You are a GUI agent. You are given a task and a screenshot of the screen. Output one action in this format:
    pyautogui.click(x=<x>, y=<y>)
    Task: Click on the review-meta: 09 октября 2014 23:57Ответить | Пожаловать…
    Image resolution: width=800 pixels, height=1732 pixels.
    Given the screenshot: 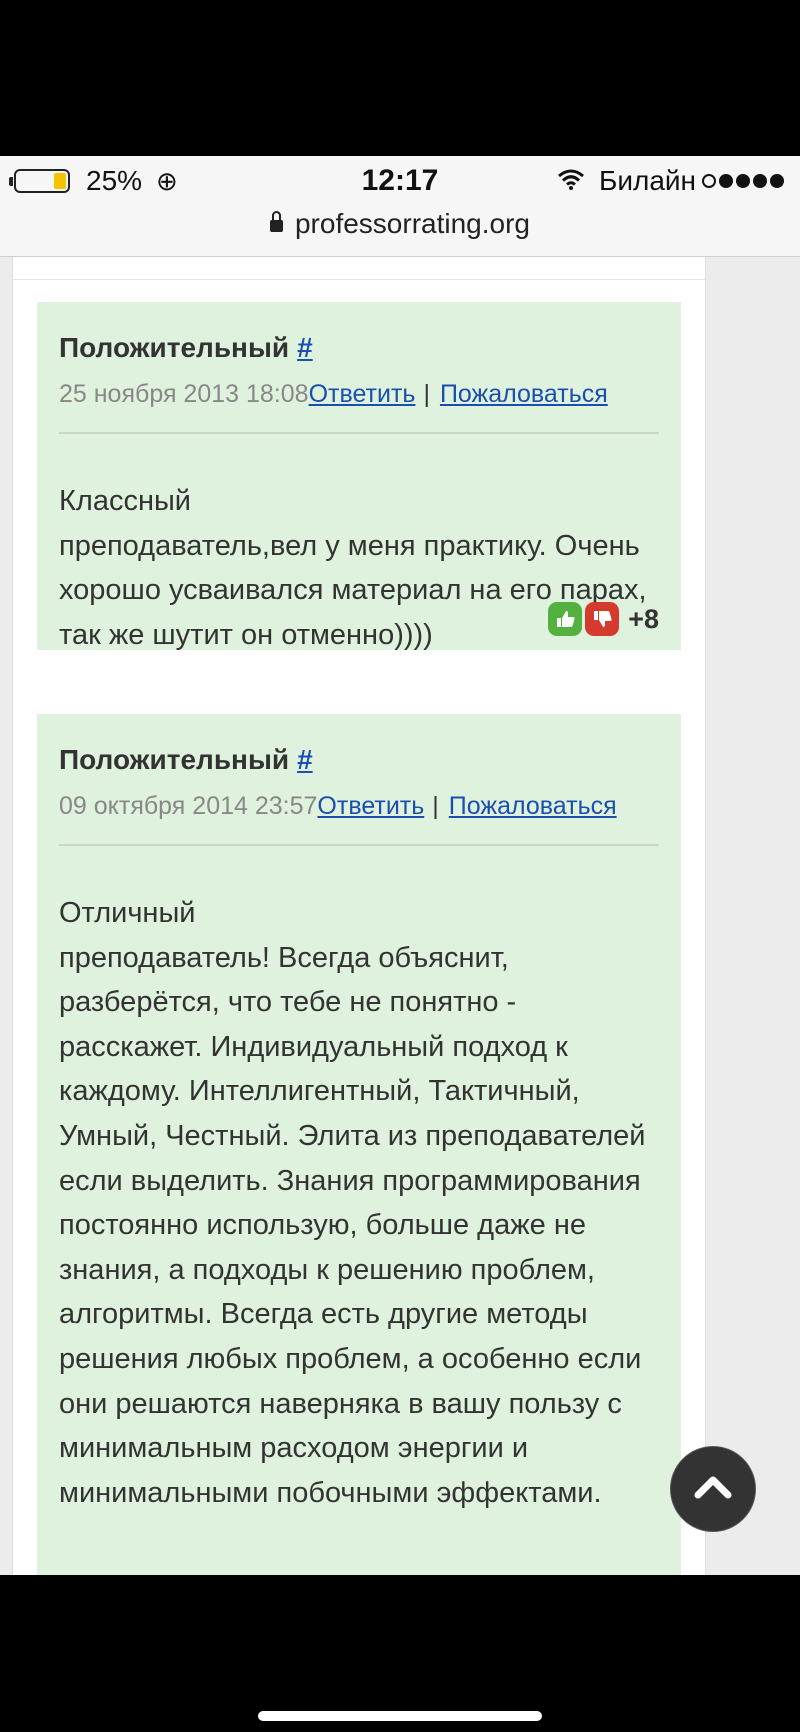 What is the action you would take?
    pyautogui.click(x=369, y=806)
    